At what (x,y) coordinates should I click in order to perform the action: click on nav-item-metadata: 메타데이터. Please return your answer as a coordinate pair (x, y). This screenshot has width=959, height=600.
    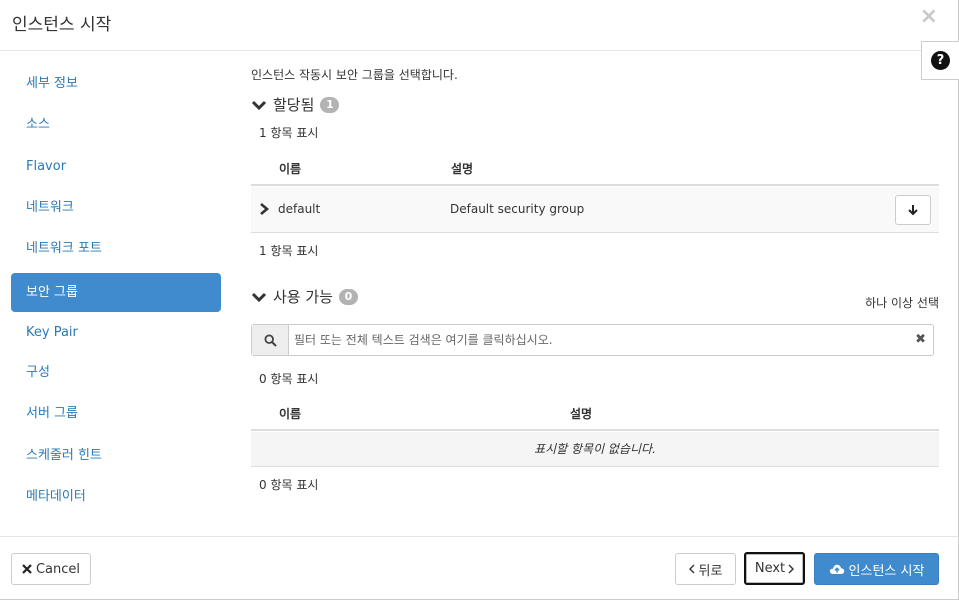
    Looking at the image, I should click on (116, 496).